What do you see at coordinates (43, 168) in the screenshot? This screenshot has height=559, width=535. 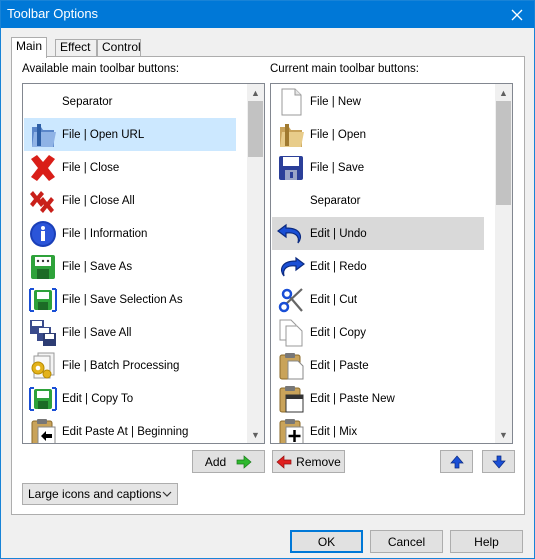 I see `close-file-icon` at bounding box center [43, 168].